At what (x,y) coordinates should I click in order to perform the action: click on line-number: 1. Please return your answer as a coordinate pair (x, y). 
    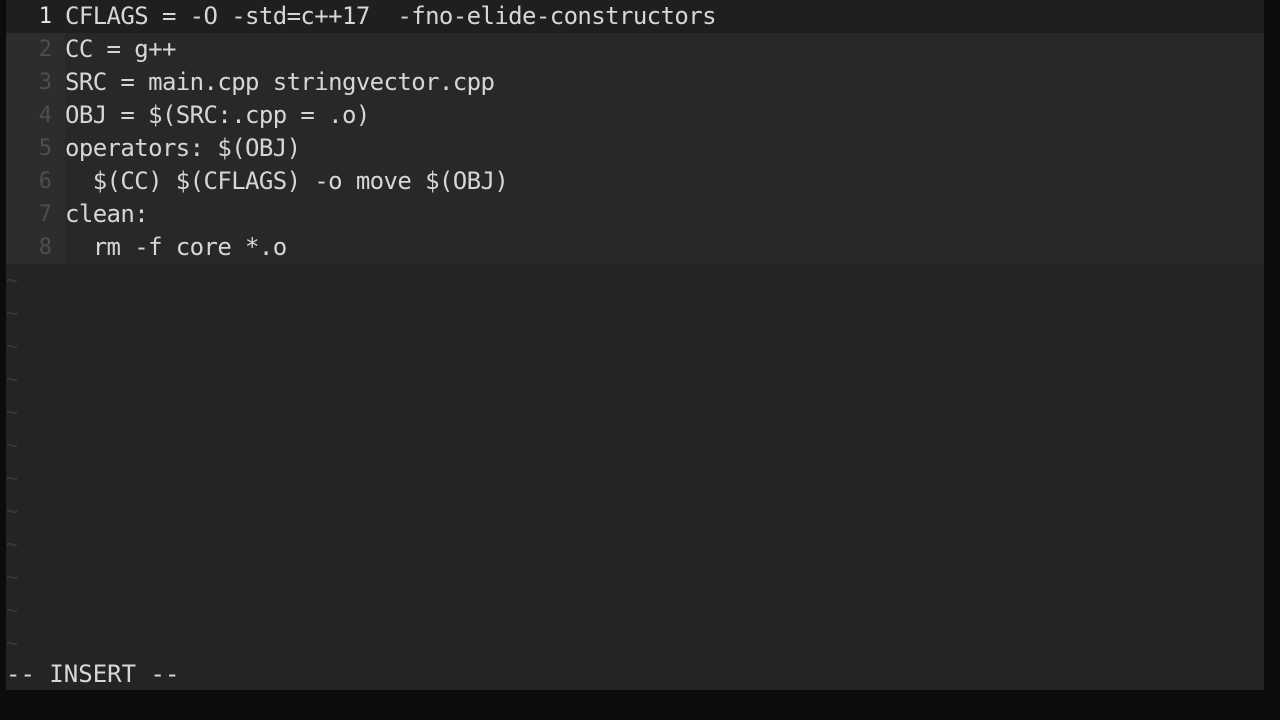
    Looking at the image, I should click on (35, 16).